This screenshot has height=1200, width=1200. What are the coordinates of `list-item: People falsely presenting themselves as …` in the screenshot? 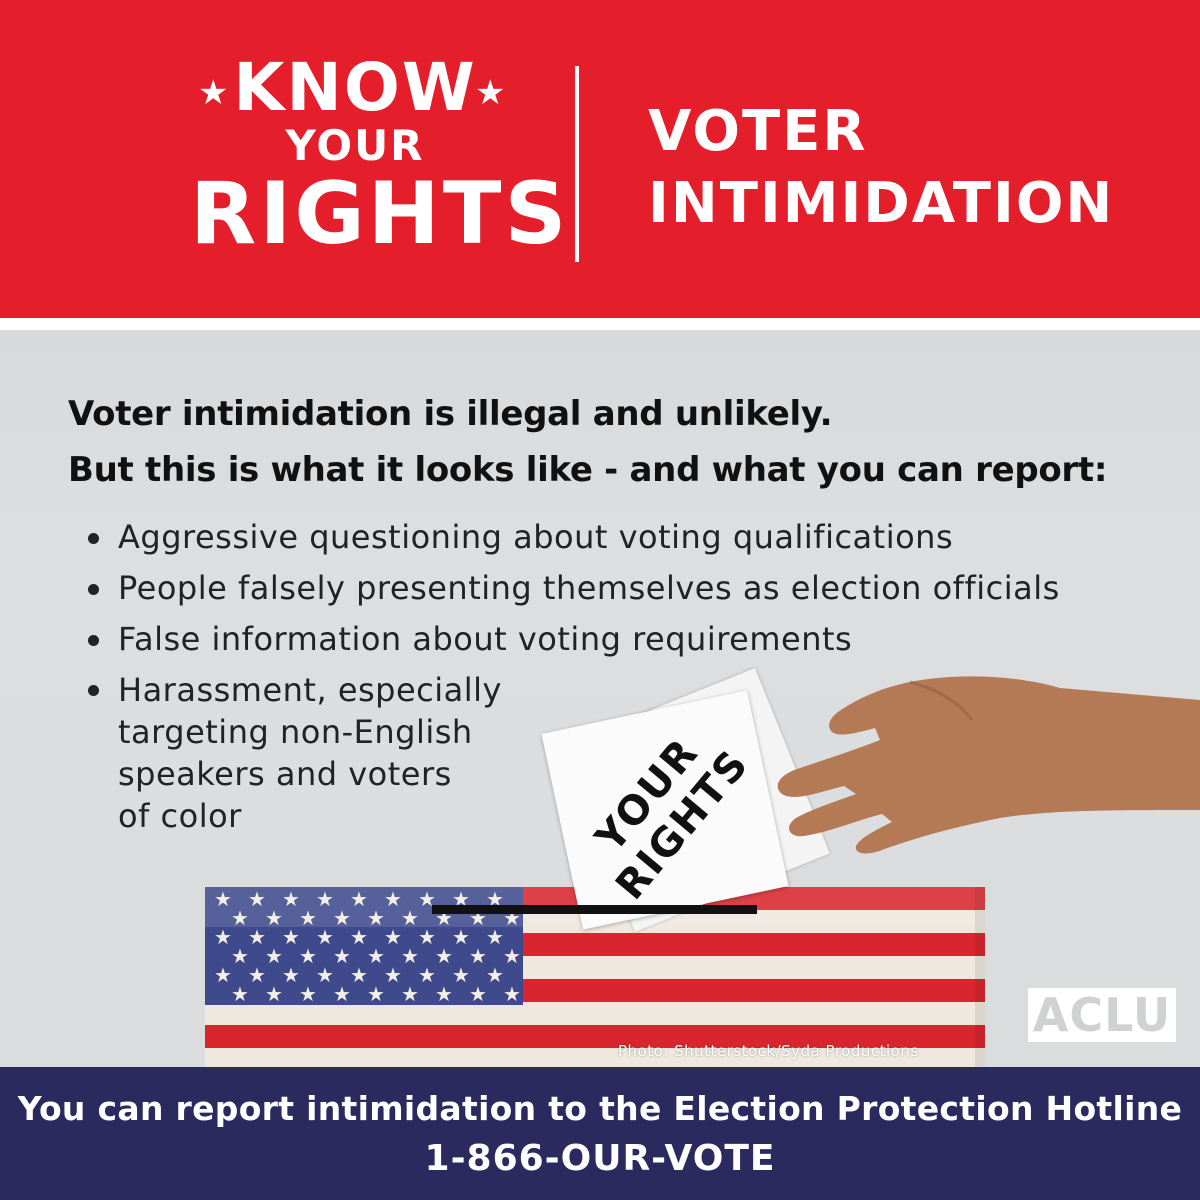 It's located at (573, 588).